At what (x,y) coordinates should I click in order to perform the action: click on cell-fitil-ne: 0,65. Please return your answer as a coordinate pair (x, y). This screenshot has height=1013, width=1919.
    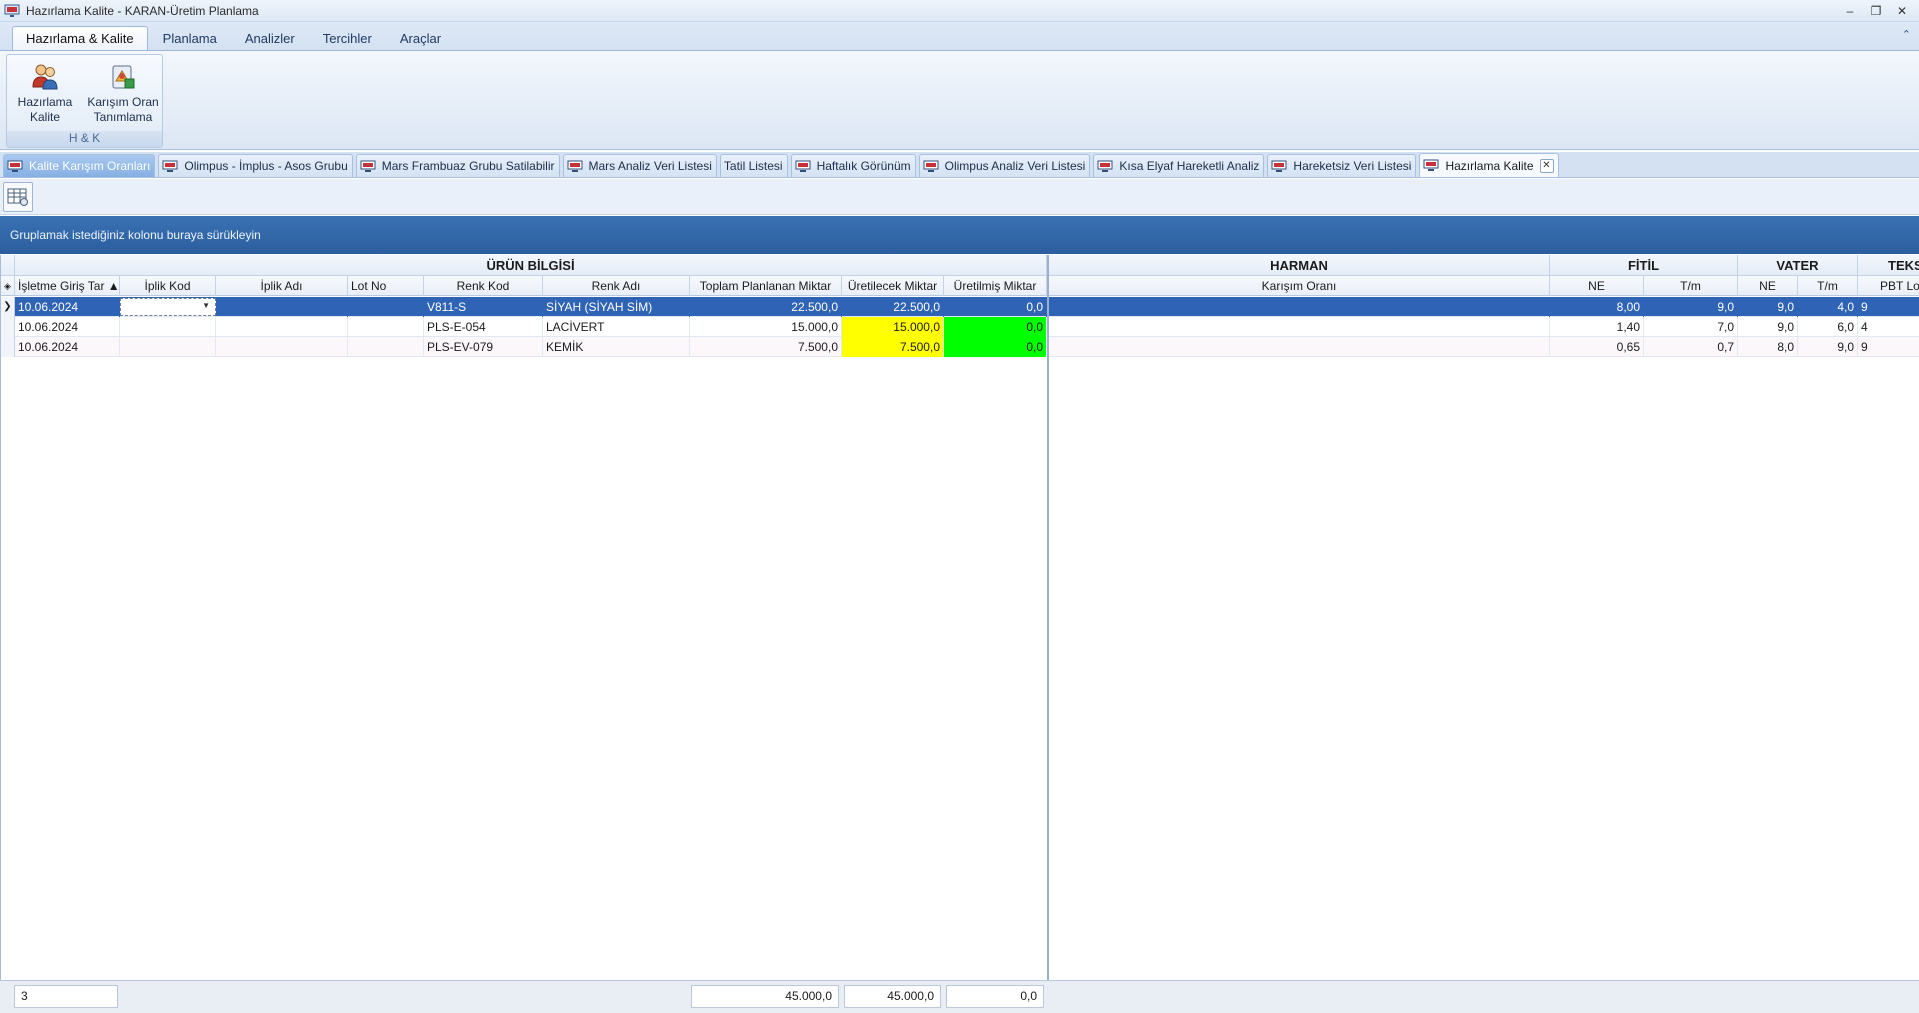
    Looking at the image, I should click on (1597, 347).